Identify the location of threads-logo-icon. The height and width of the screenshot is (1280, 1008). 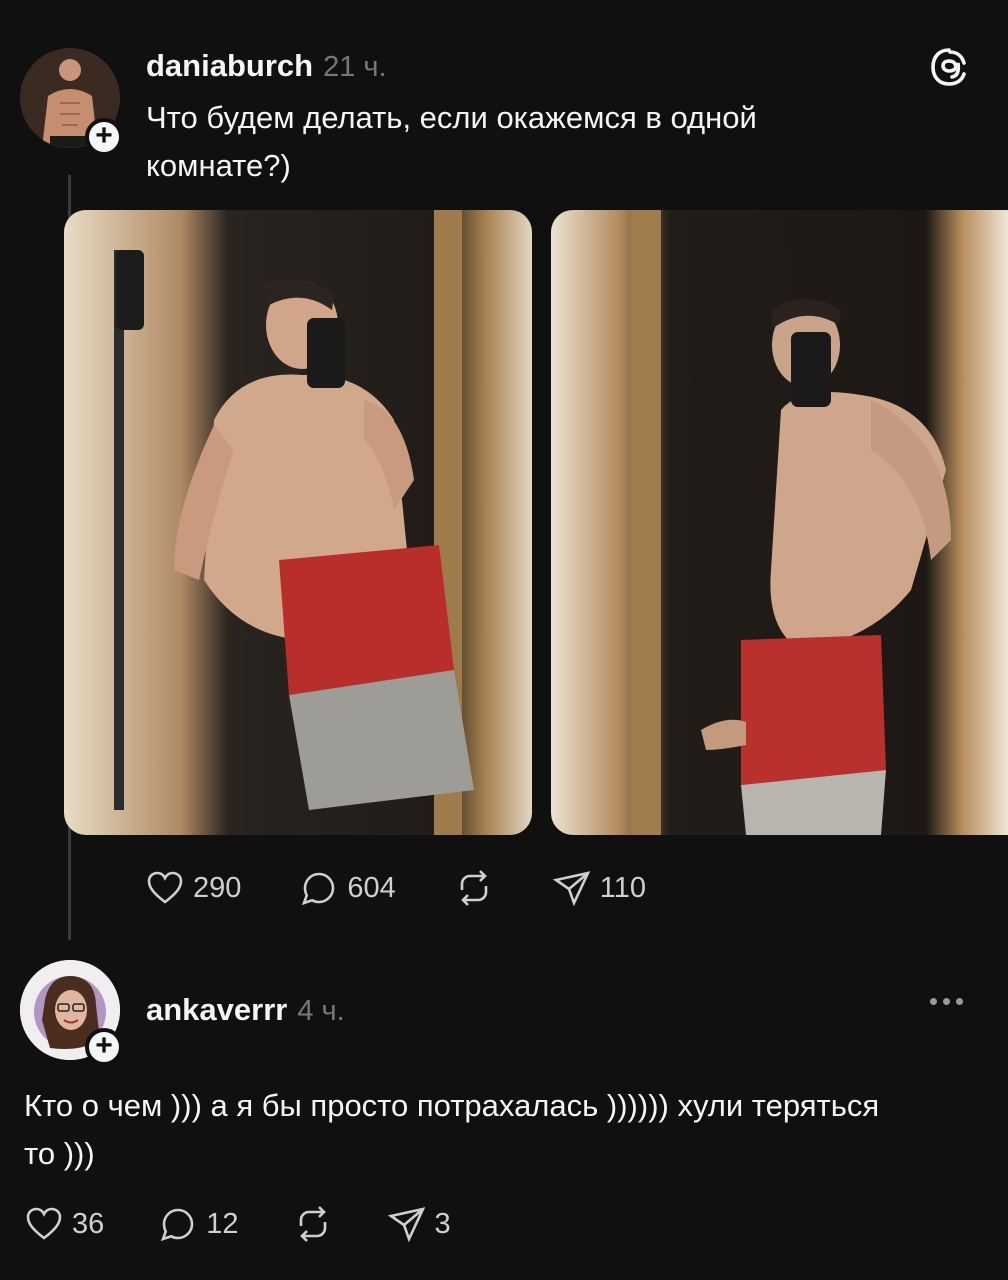
(949, 67).